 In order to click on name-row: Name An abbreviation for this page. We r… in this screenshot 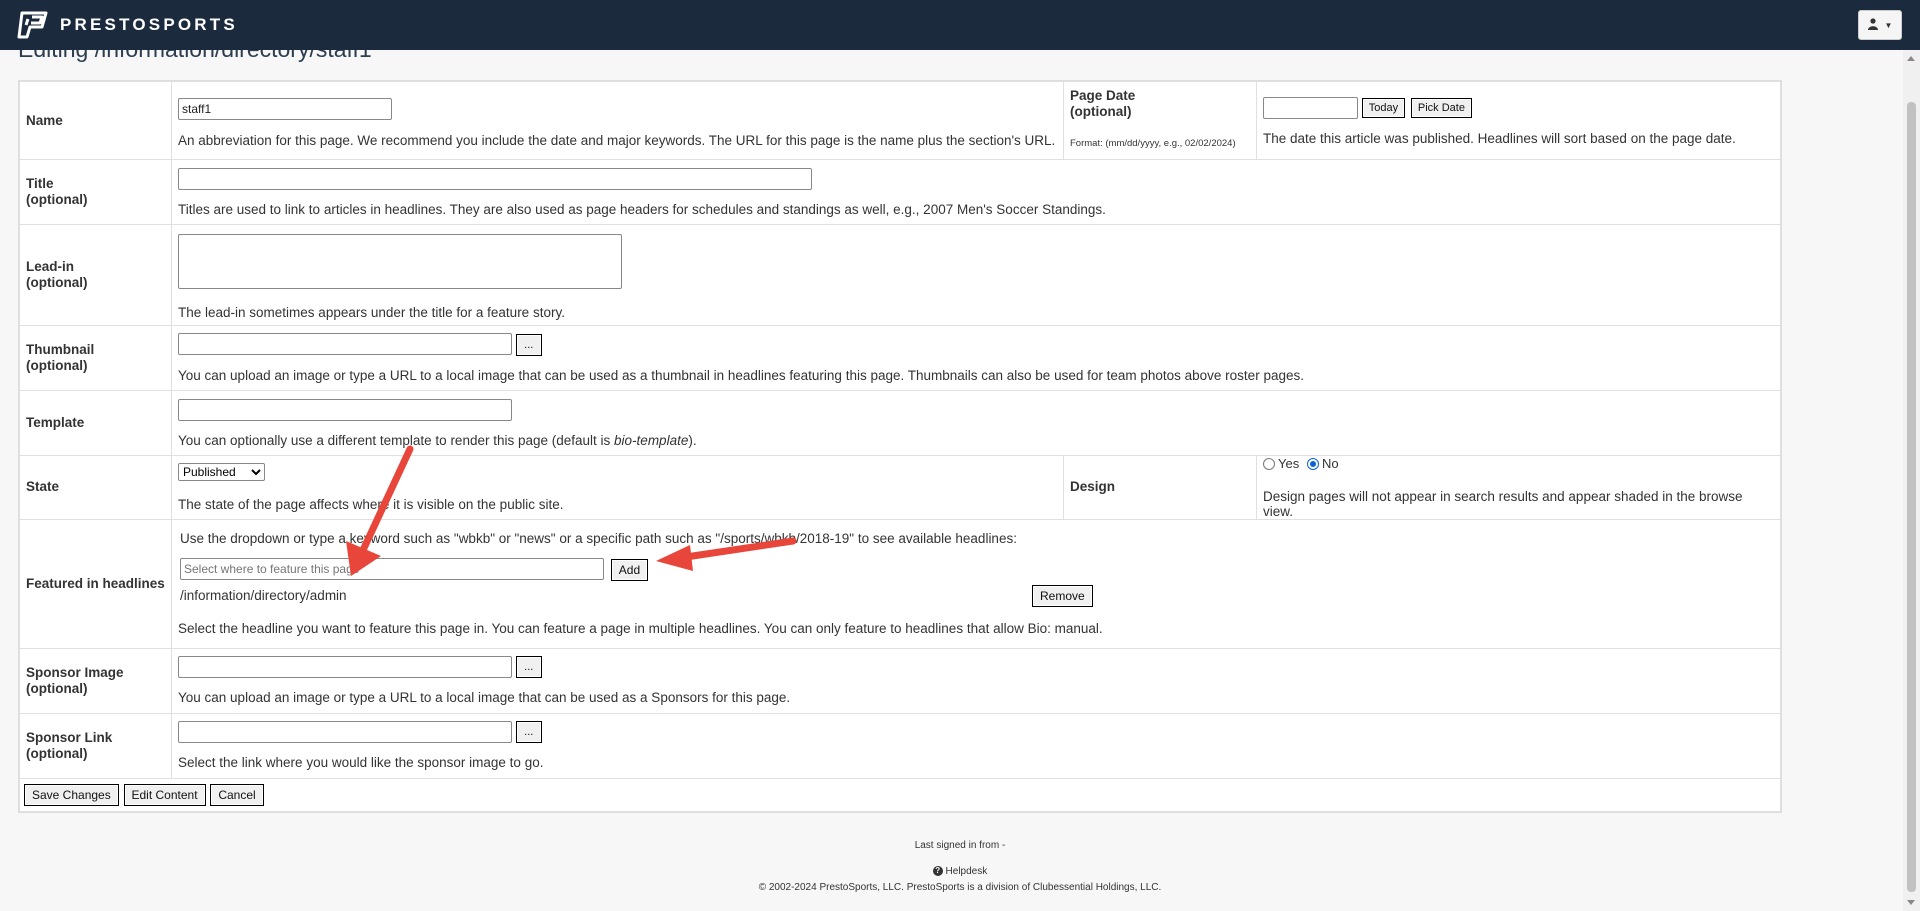, I will do `click(900, 120)`.